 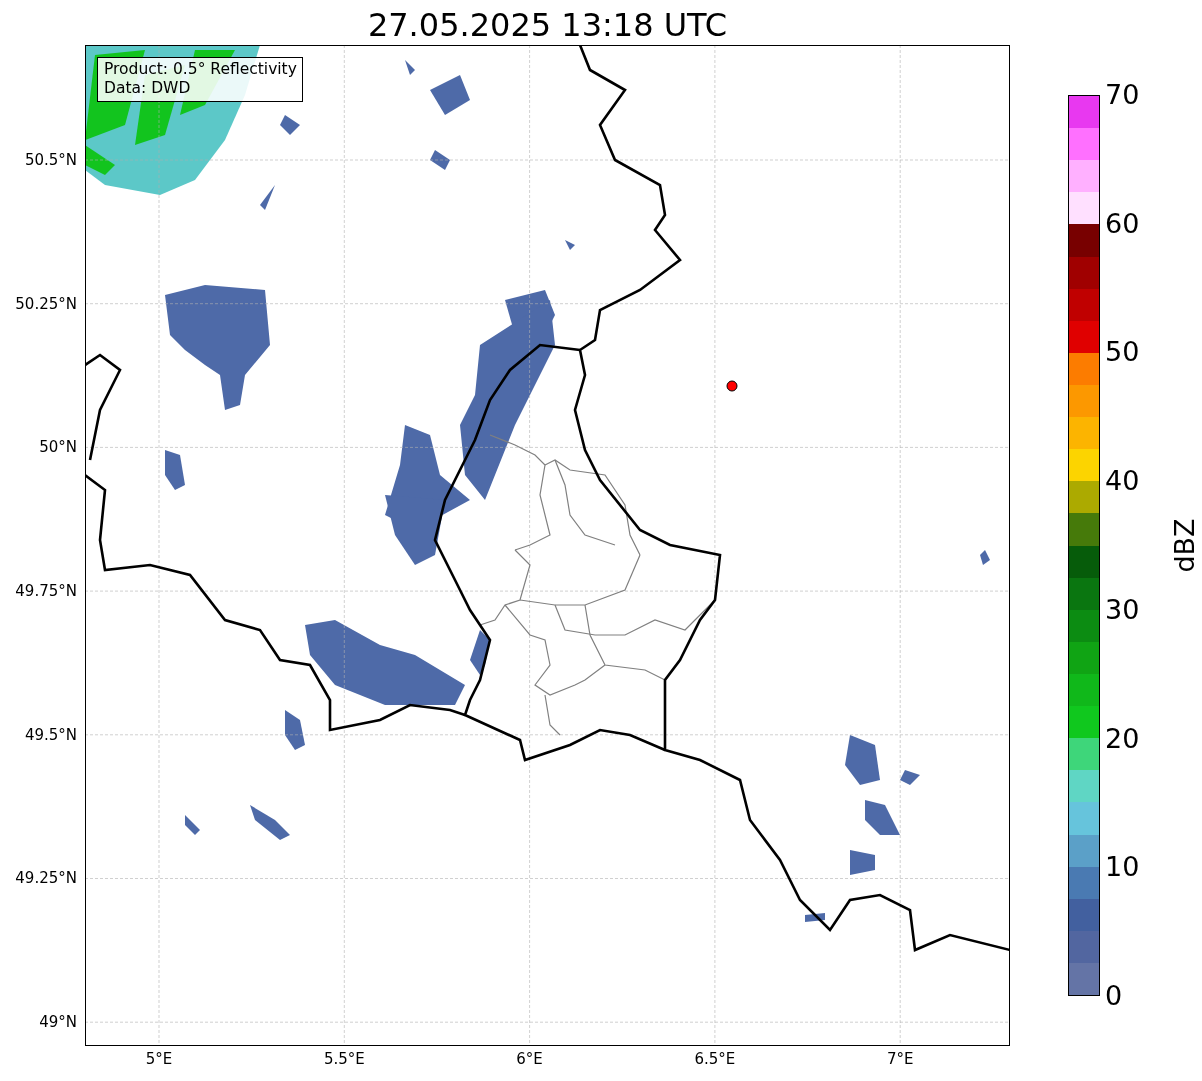 What do you see at coordinates (900, 1060) in the screenshot?
I see `longitude-label: 7°E` at bounding box center [900, 1060].